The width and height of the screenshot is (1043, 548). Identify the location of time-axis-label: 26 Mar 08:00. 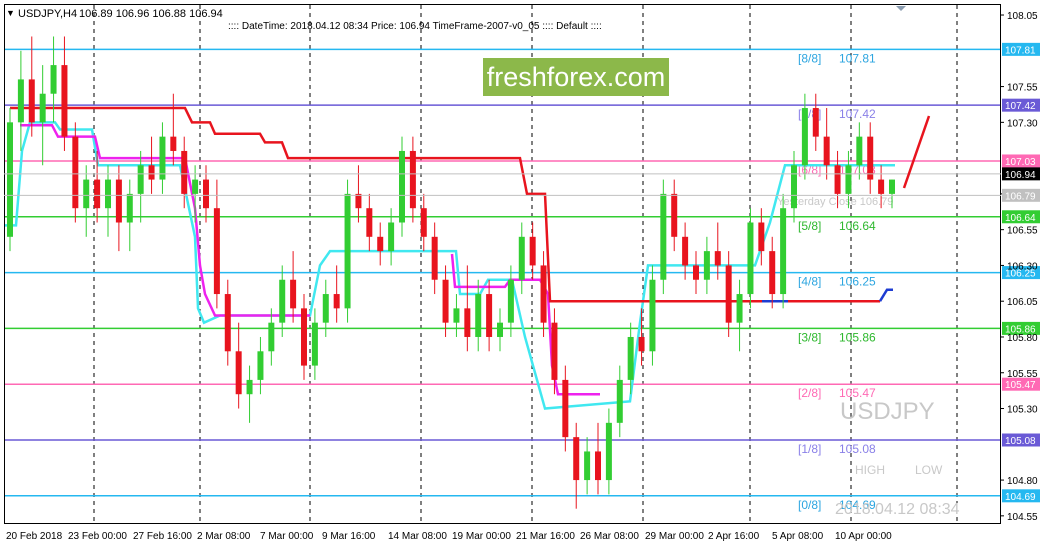
(609, 536).